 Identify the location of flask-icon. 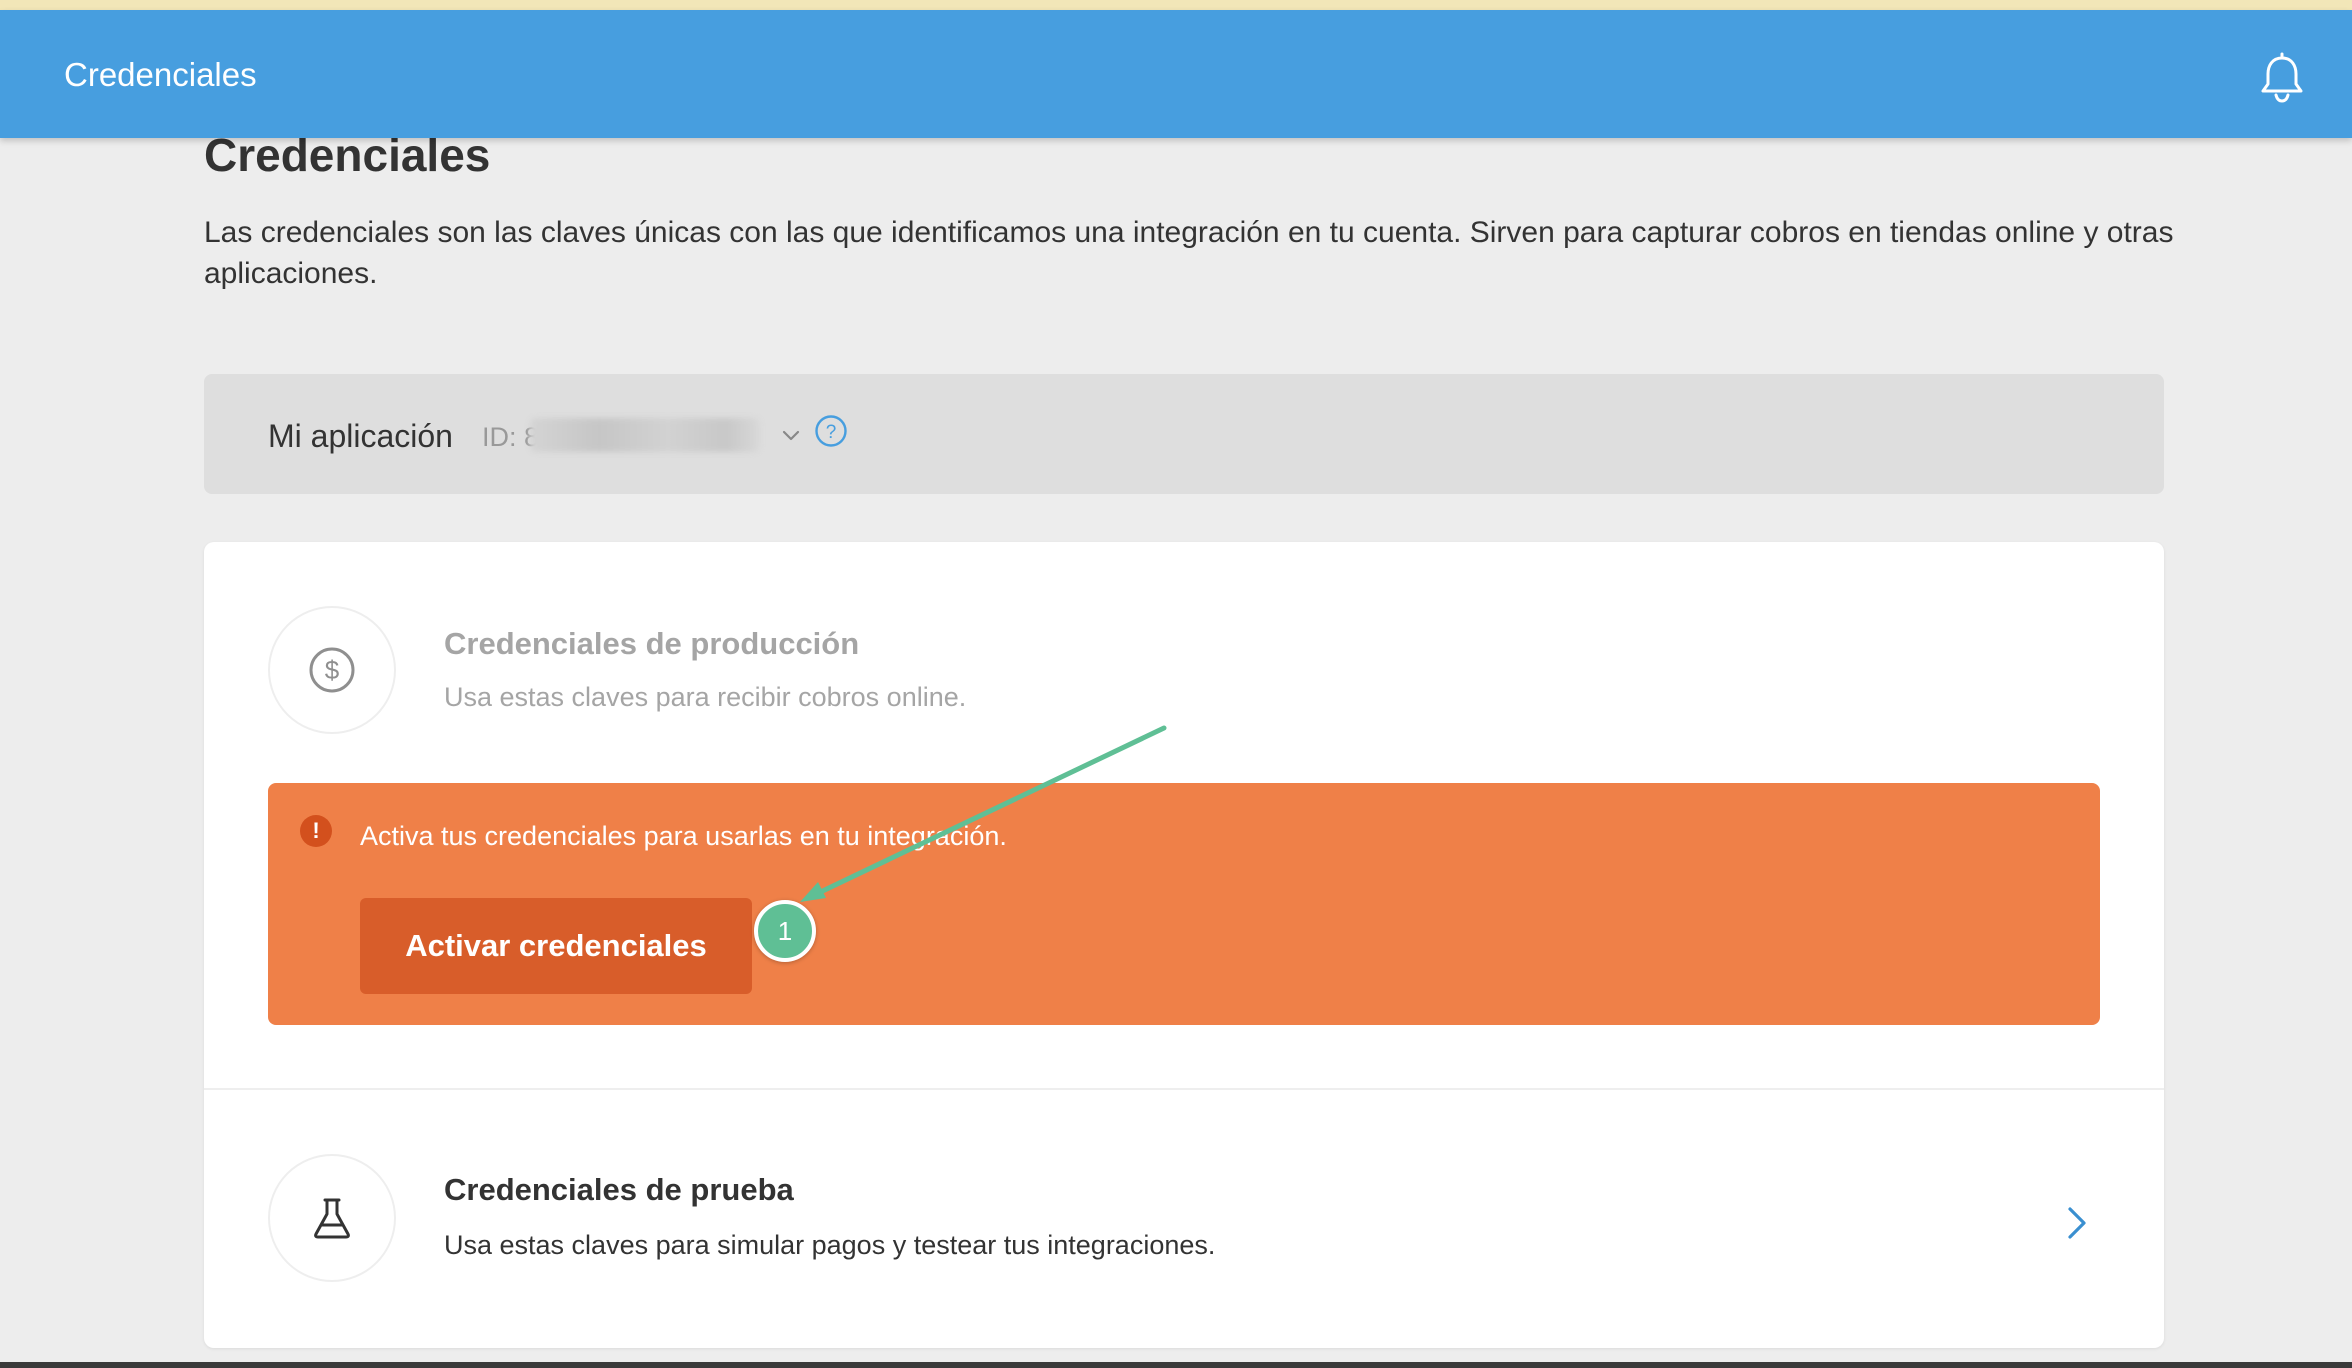
(332, 1218).